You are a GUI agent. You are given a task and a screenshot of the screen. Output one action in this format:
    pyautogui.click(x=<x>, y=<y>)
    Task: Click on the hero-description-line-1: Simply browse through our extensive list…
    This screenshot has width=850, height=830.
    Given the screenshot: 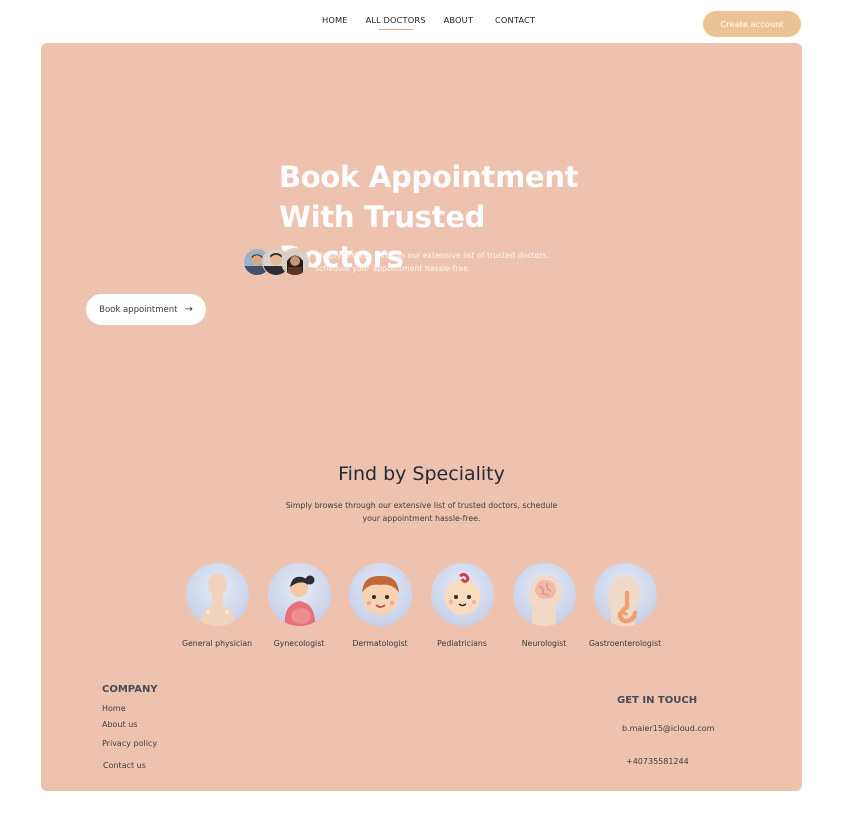 What is the action you would take?
    pyautogui.click(x=432, y=255)
    